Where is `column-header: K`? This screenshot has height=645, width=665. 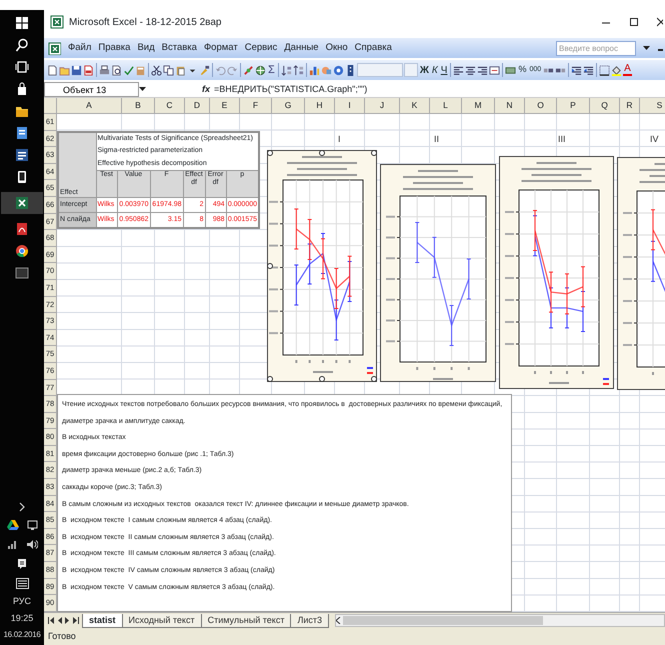
column-header: K is located at coordinates (415, 106).